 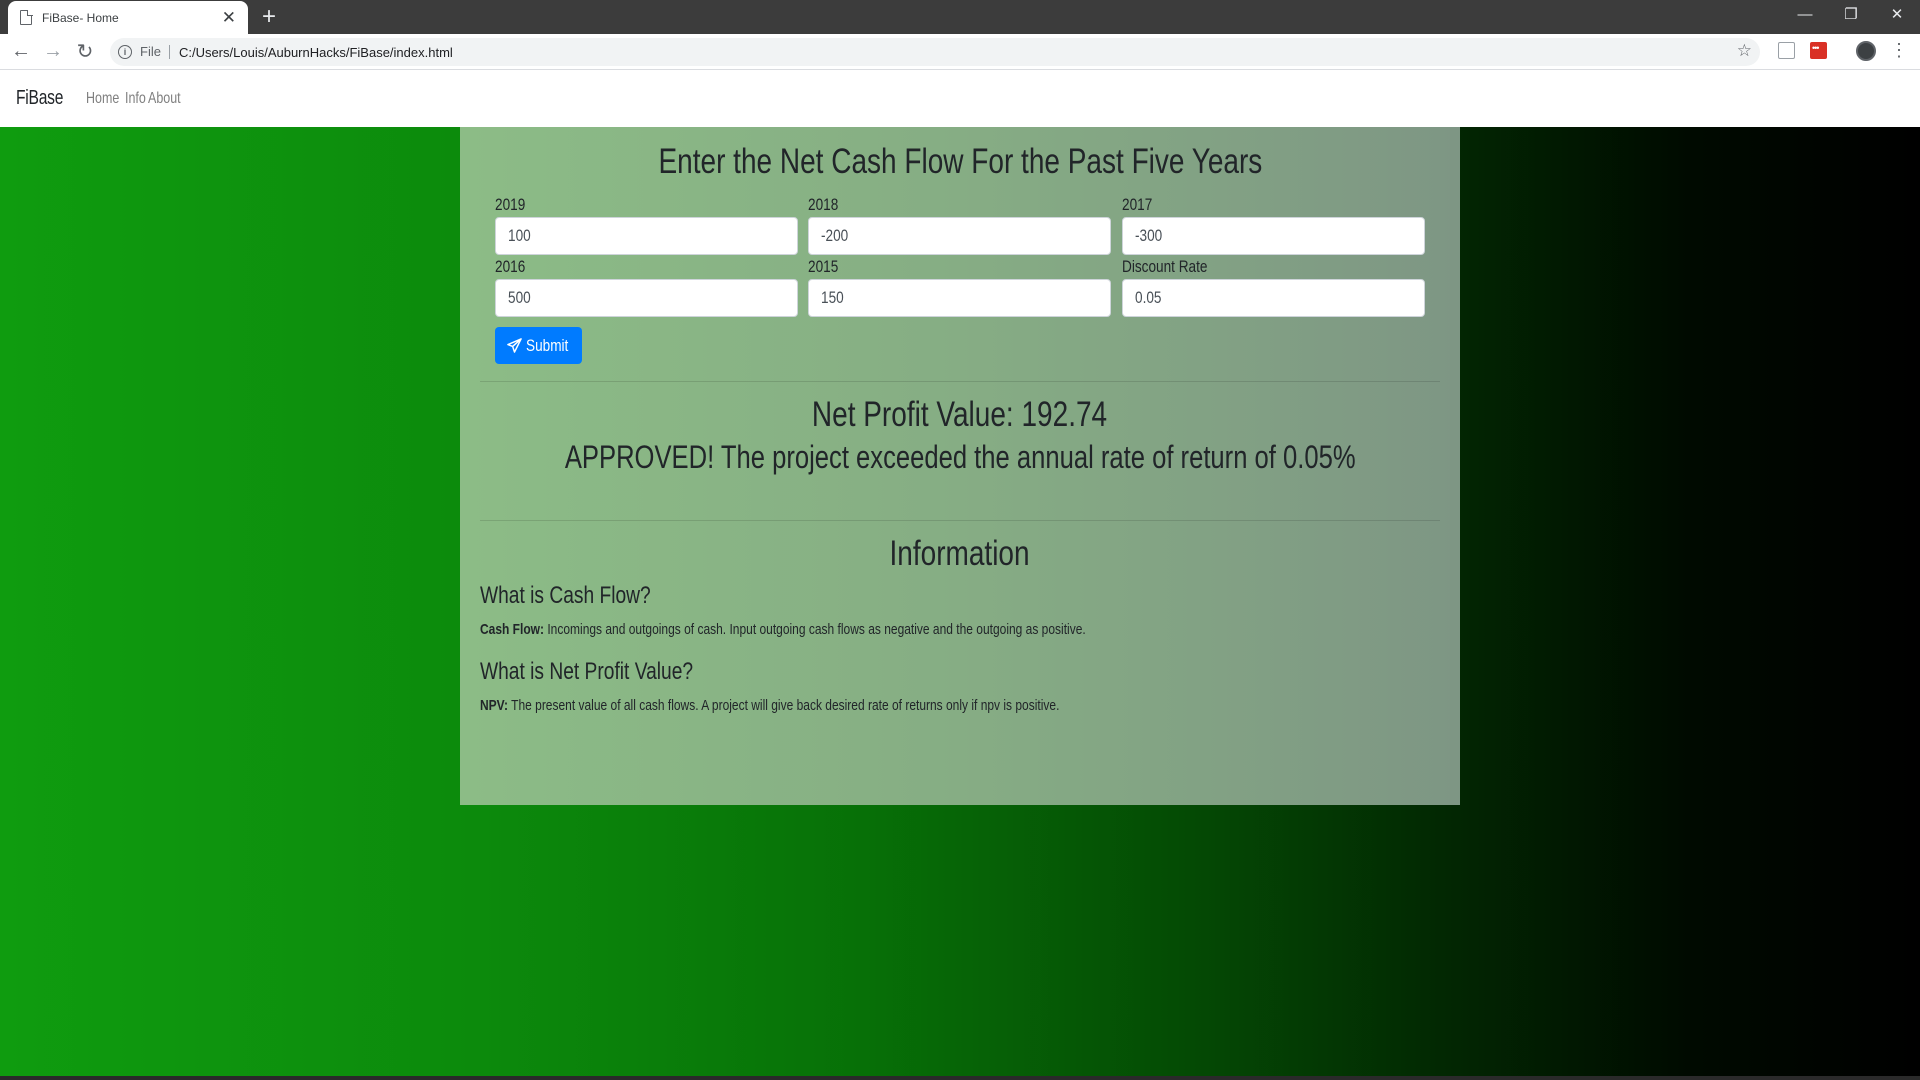 I want to click on label-2017: 2017, so click(x=1137, y=204).